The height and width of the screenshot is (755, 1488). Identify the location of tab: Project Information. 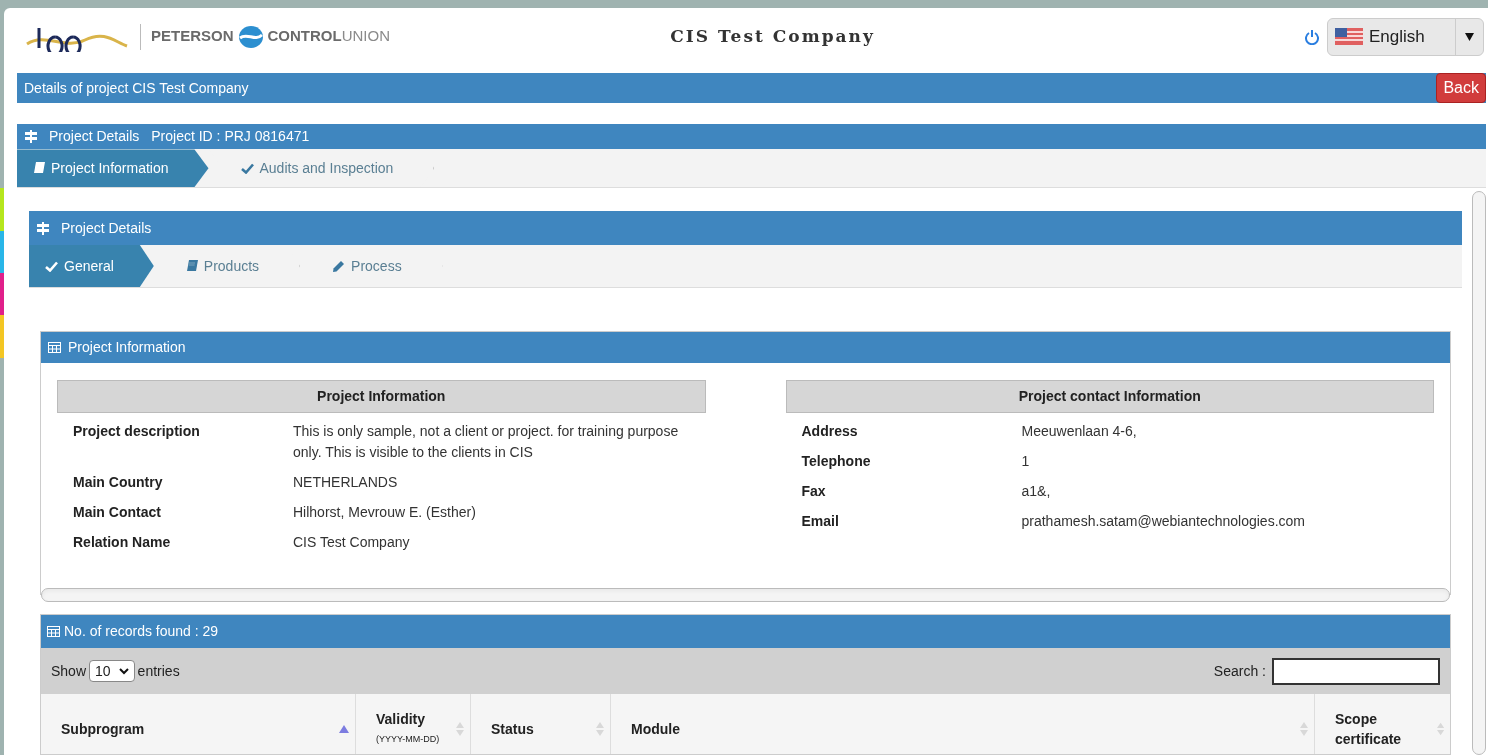
(113, 168).